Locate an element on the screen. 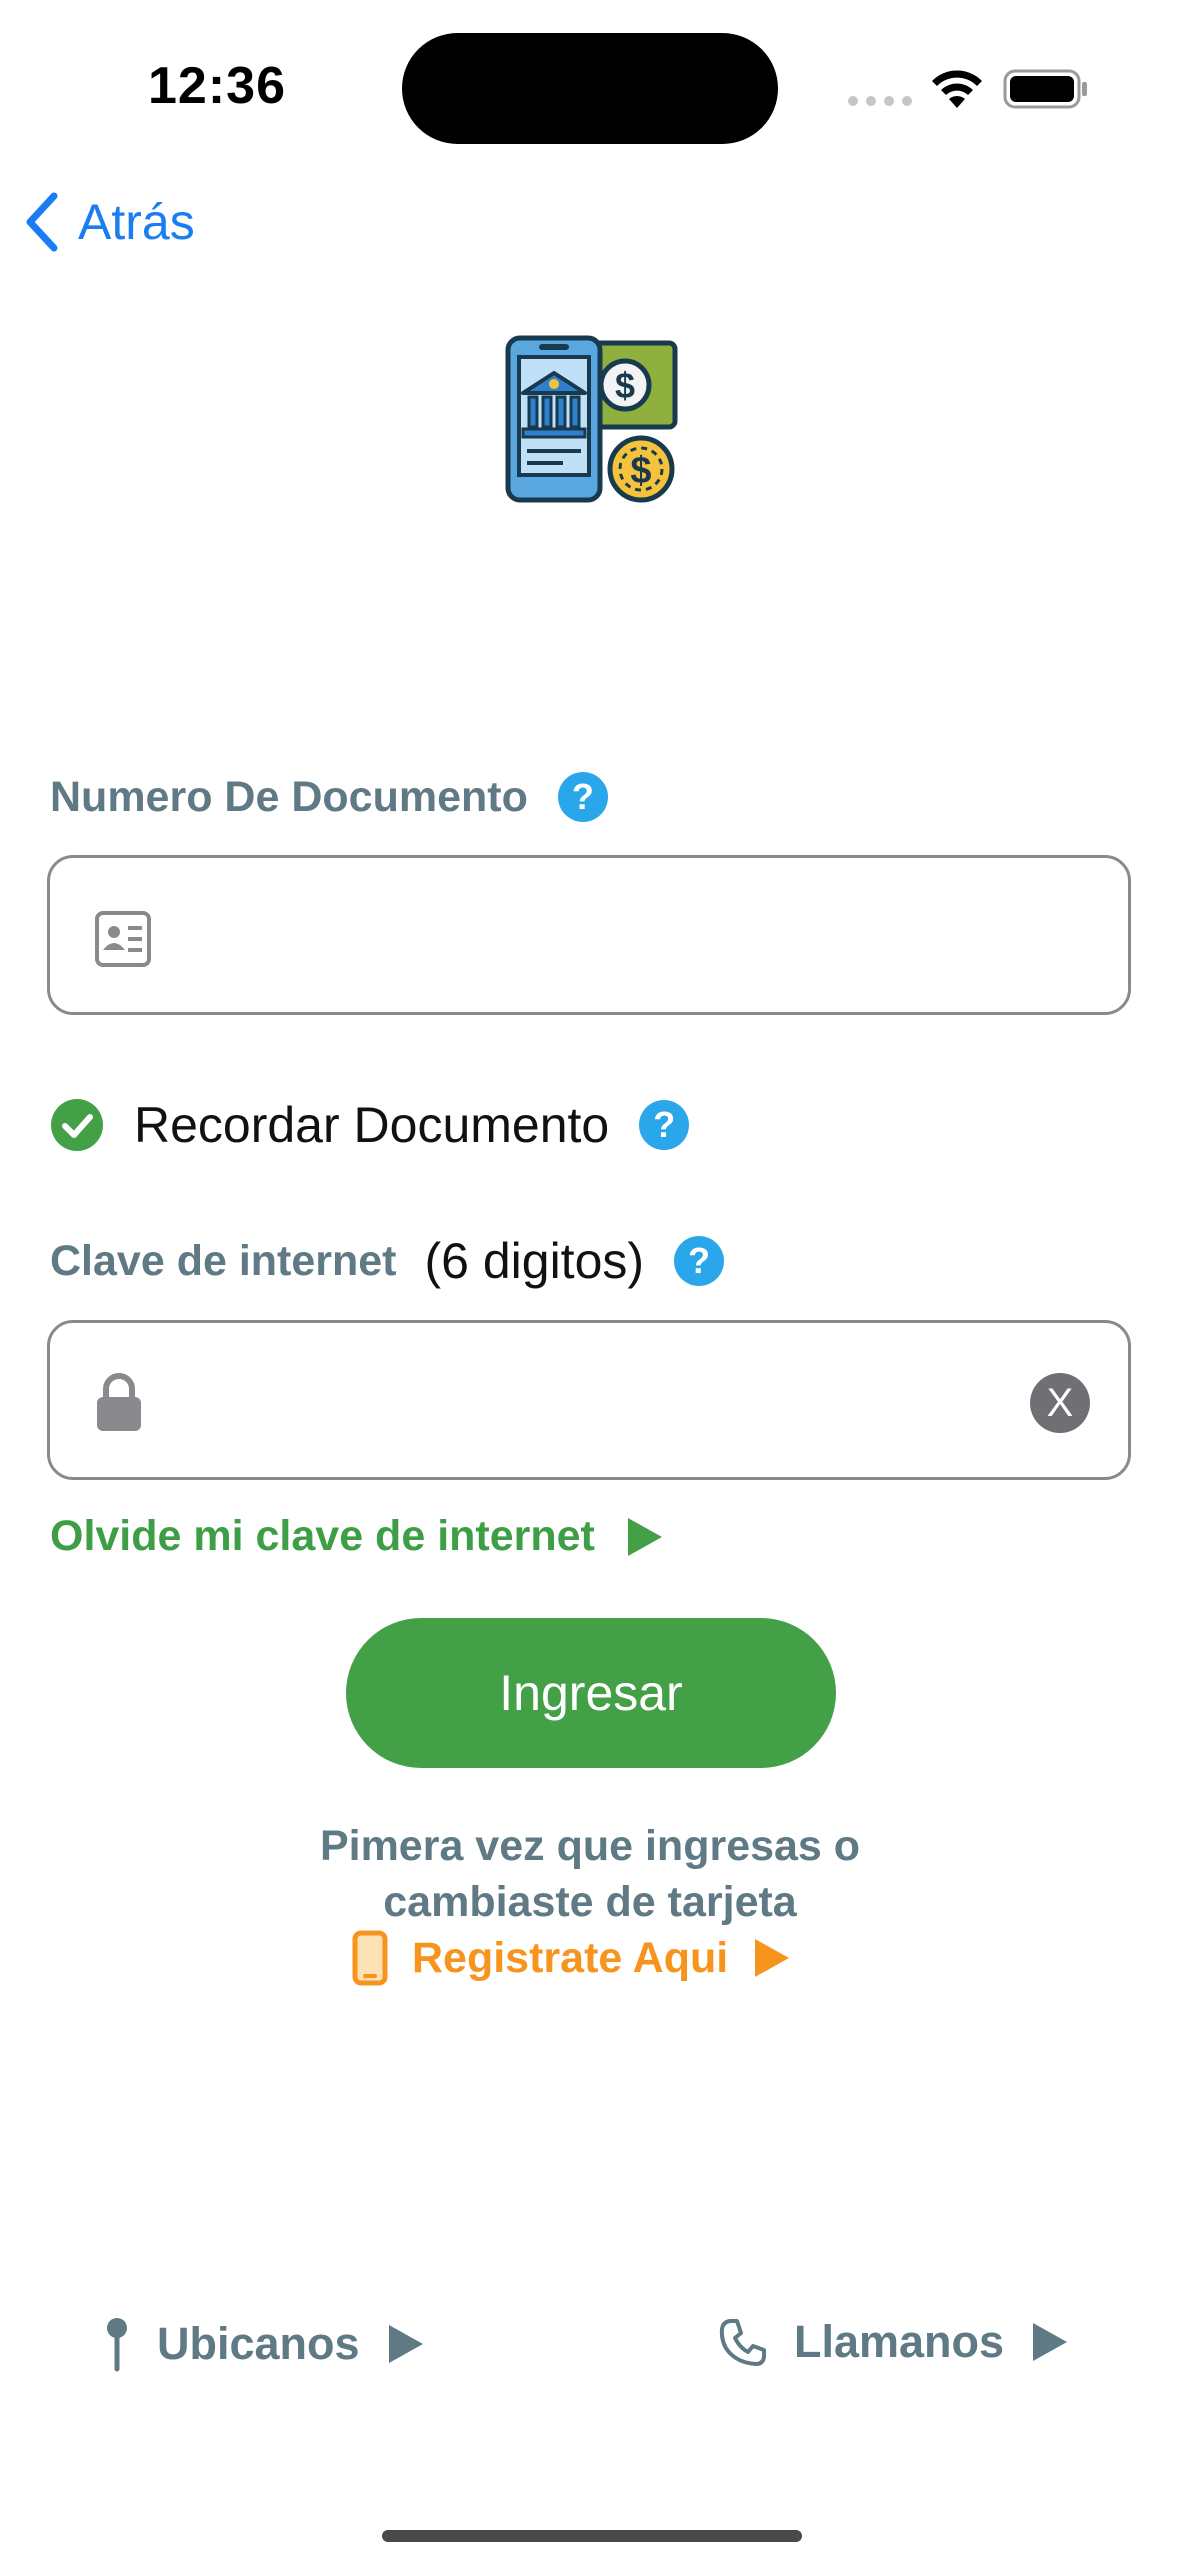 The width and height of the screenshot is (1179, 2556). back-button: Atrás is located at coordinates (108, 222).